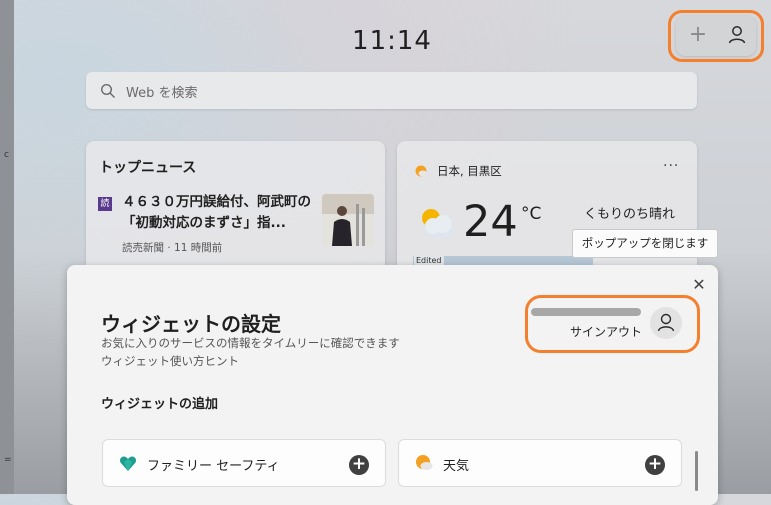  I want to click on weather-location: 日本, 目黒区, so click(469, 171).